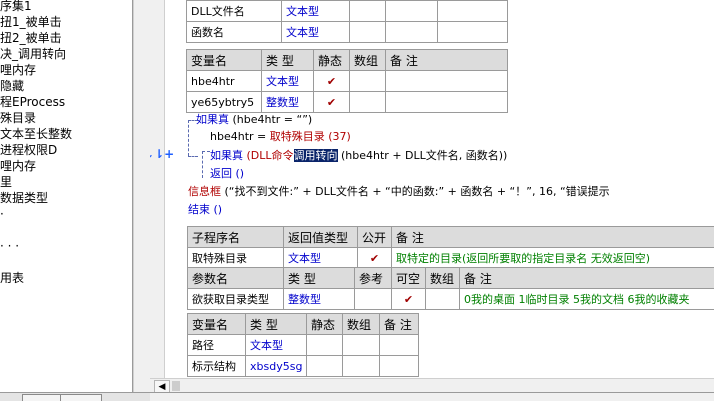 The width and height of the screenshot is (714, 401). Describe the element at coordinates (409, 299) in the screenshot. I see `nullable-check-icon: ✔` at that location.